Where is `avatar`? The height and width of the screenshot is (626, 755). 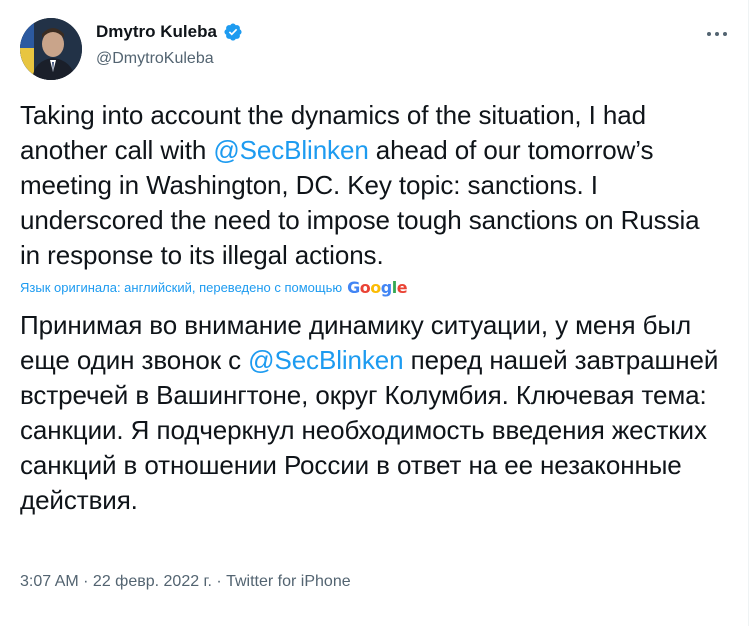 avatar is located at coordinates (51, 49).